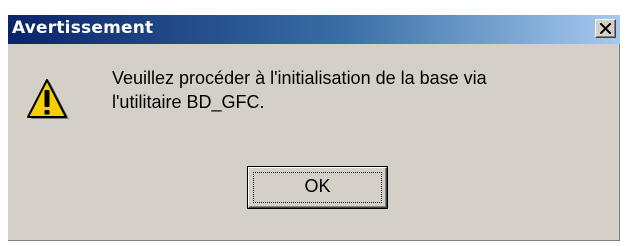  What do you see at coordinates (314, 29) in the screenshot?
I see `title-bar: Avertissement` at bounding box center [314, 29].